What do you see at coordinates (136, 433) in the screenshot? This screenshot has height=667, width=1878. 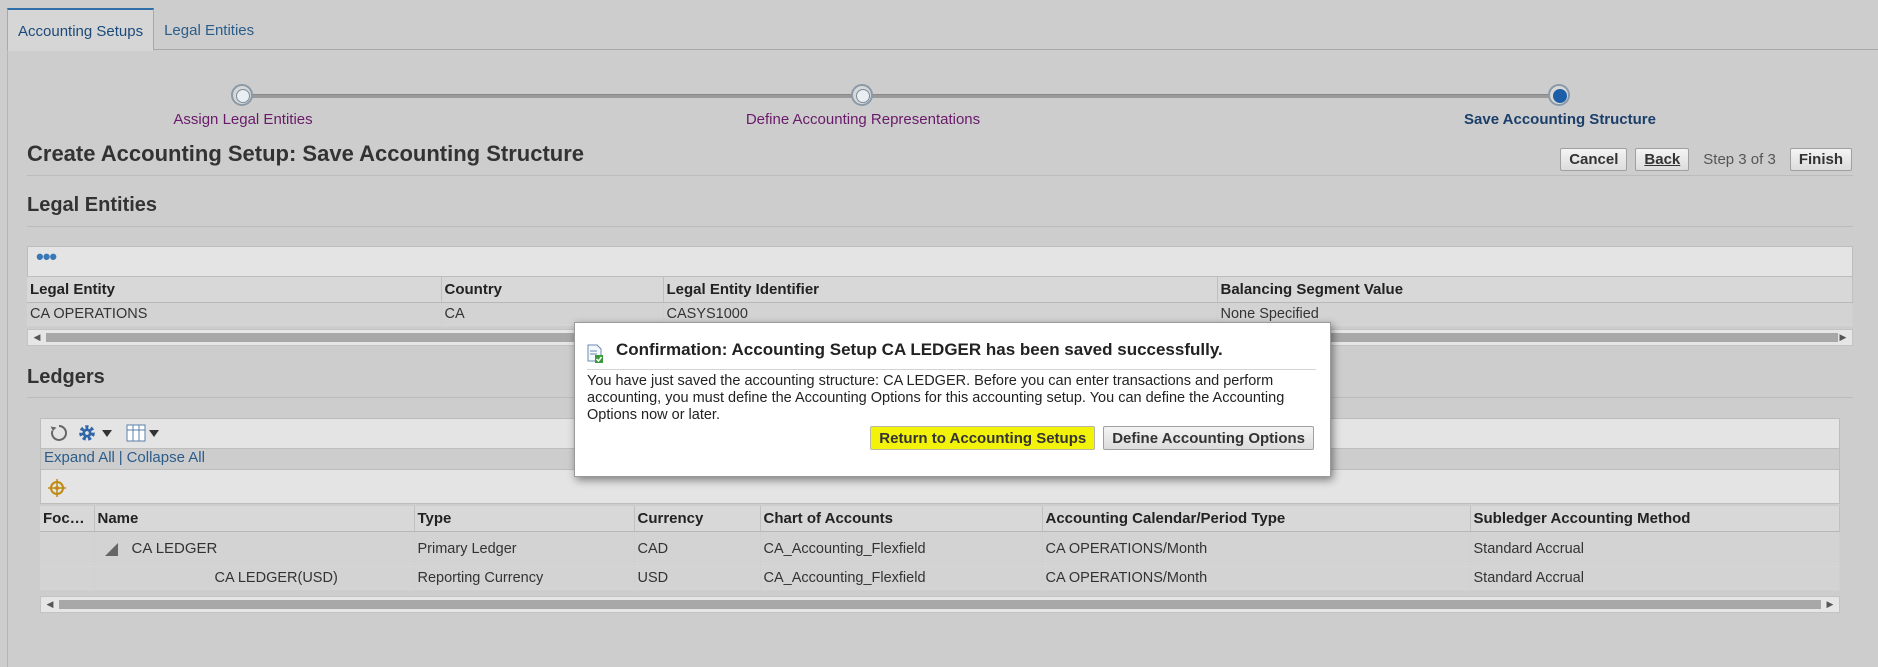 I see `columns-icon` at bounding box center [136, 433].